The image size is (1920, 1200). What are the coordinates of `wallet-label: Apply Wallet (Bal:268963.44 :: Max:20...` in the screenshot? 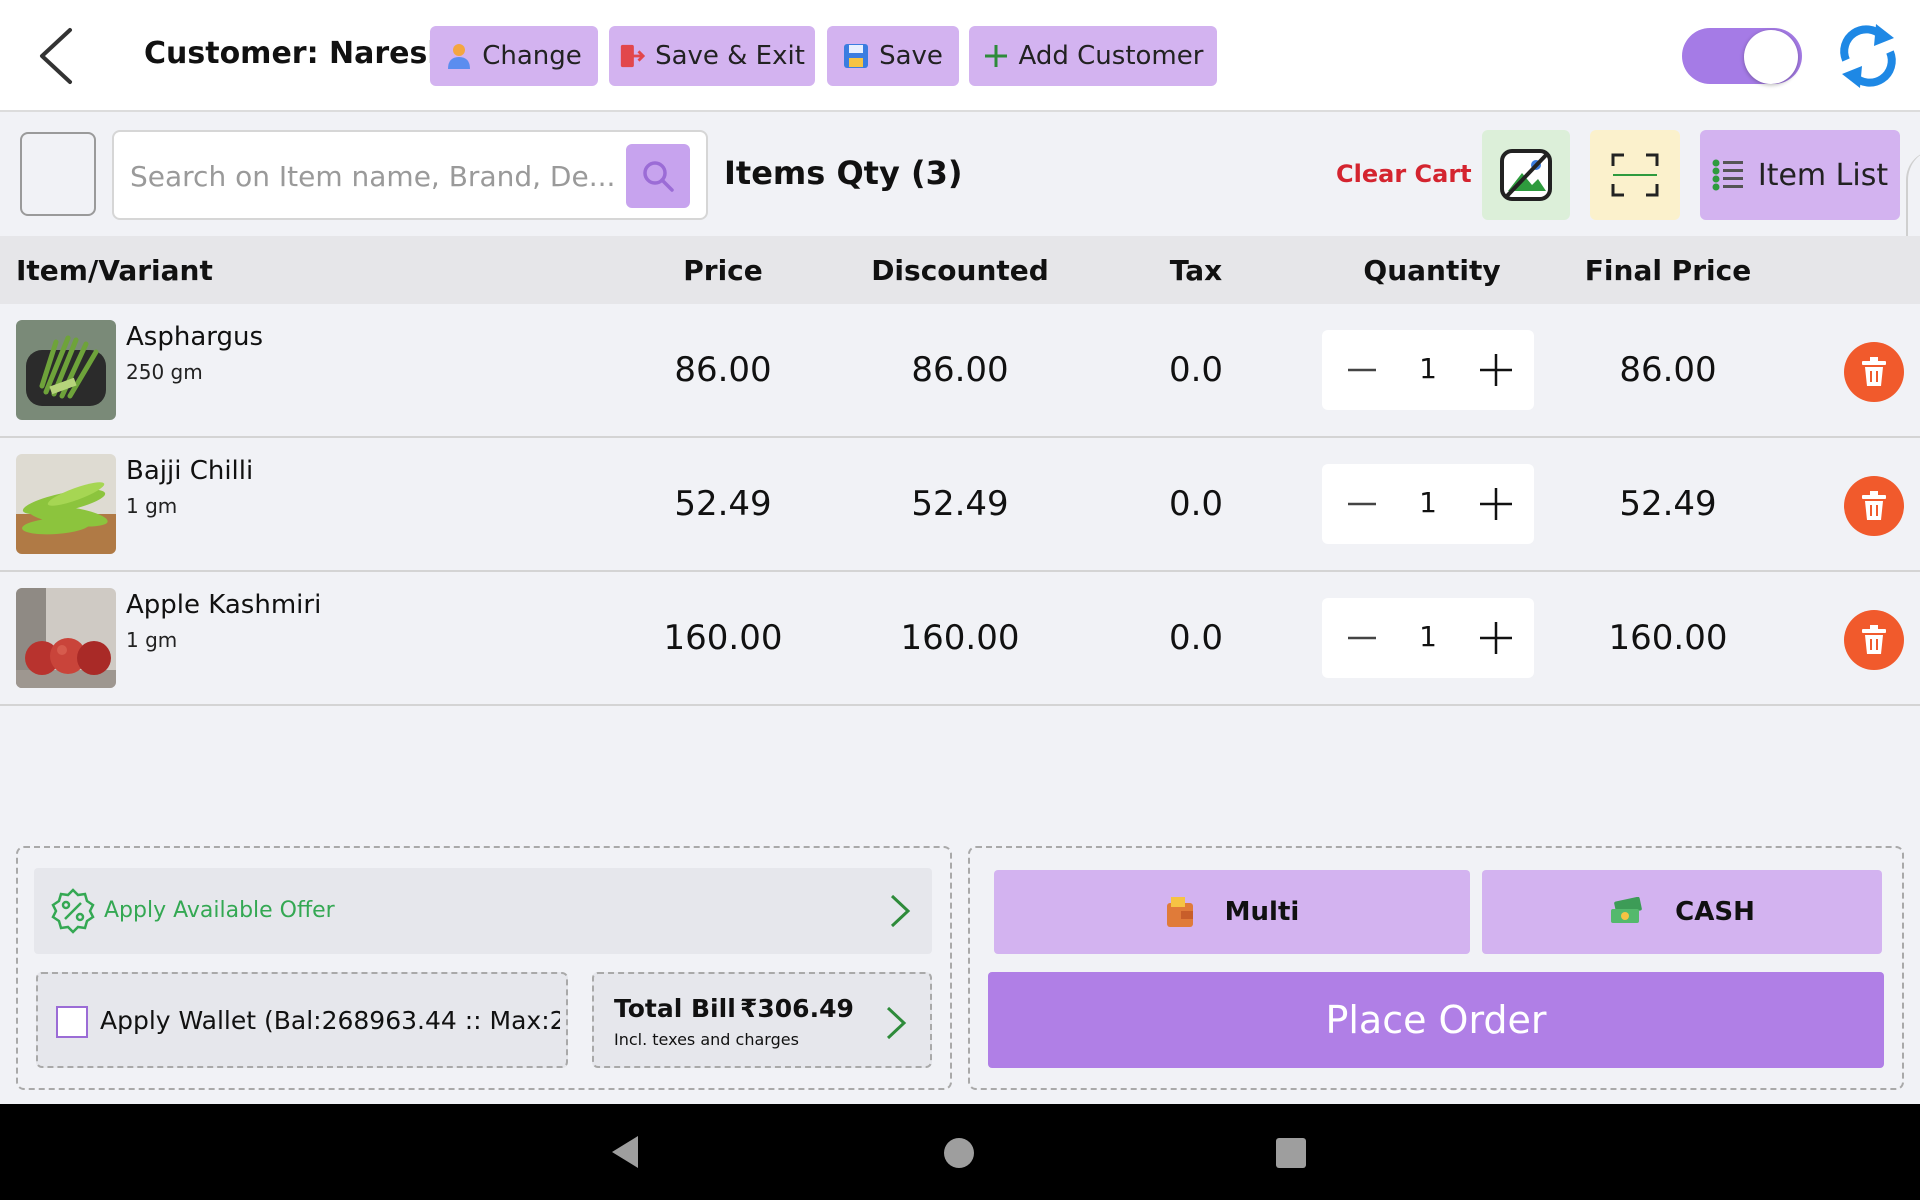 It's located at (330, 1020).